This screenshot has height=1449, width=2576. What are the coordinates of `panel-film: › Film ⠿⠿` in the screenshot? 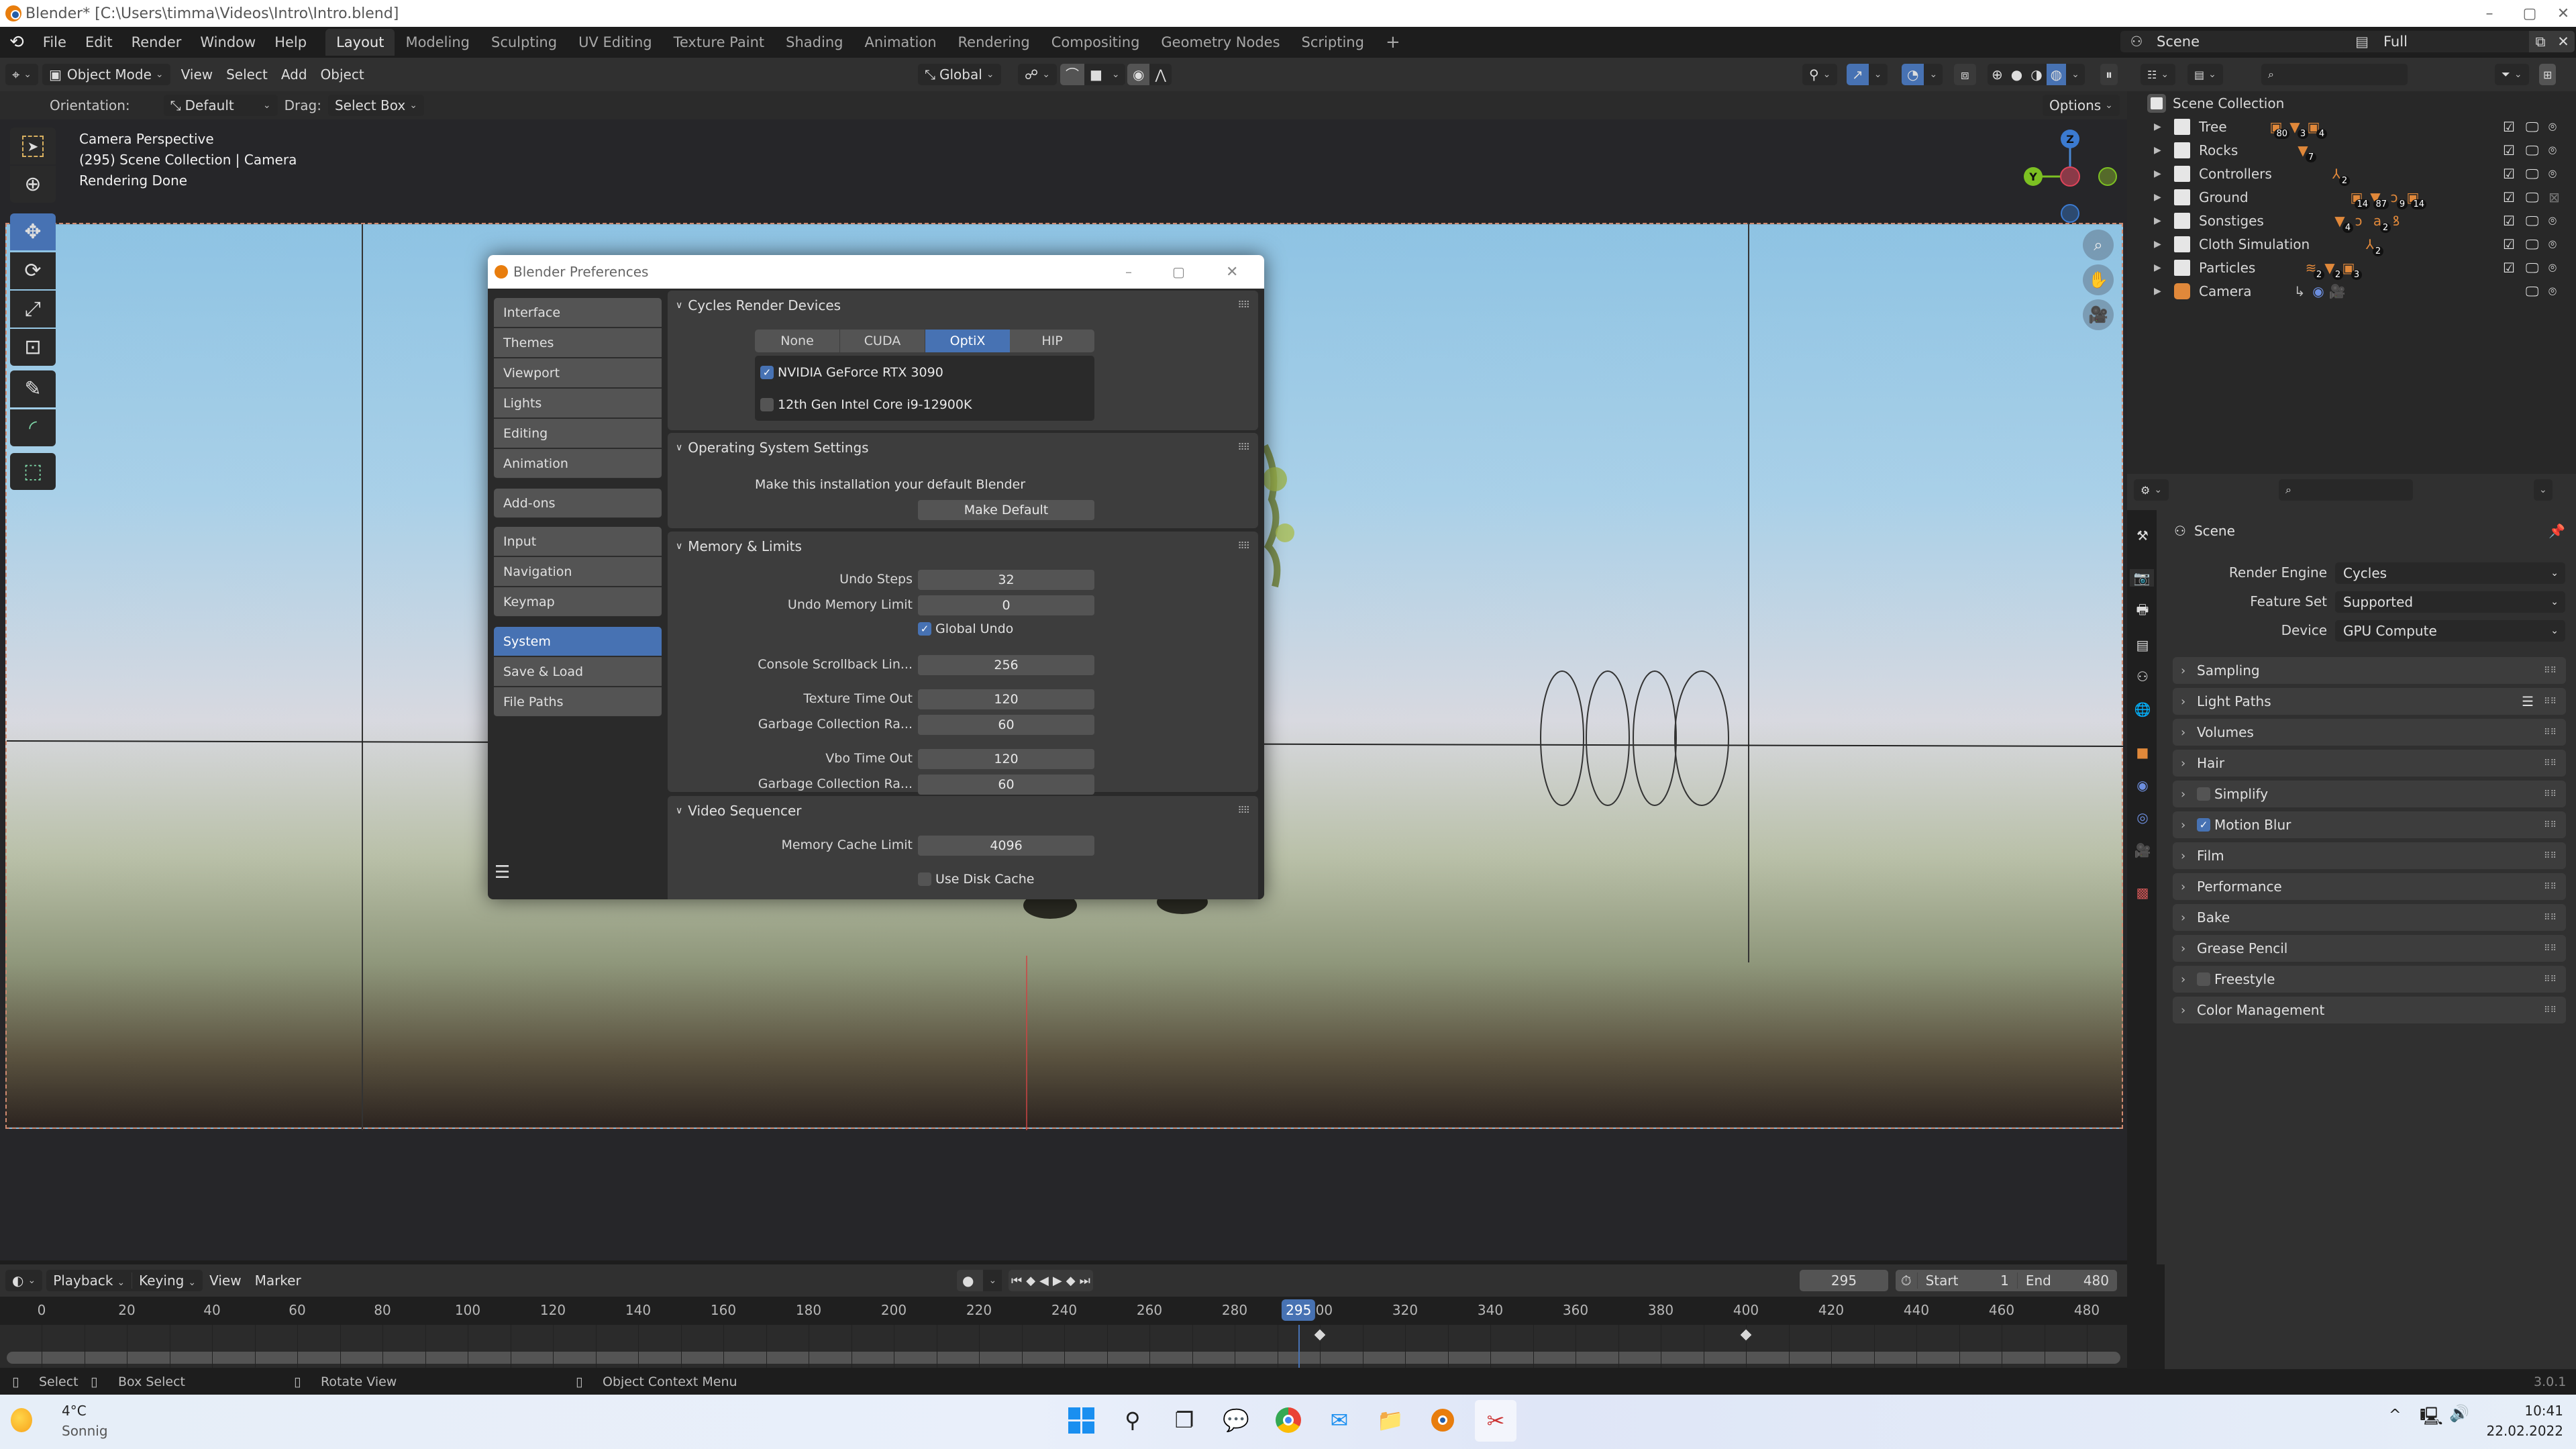 It's located at (2369, 855).